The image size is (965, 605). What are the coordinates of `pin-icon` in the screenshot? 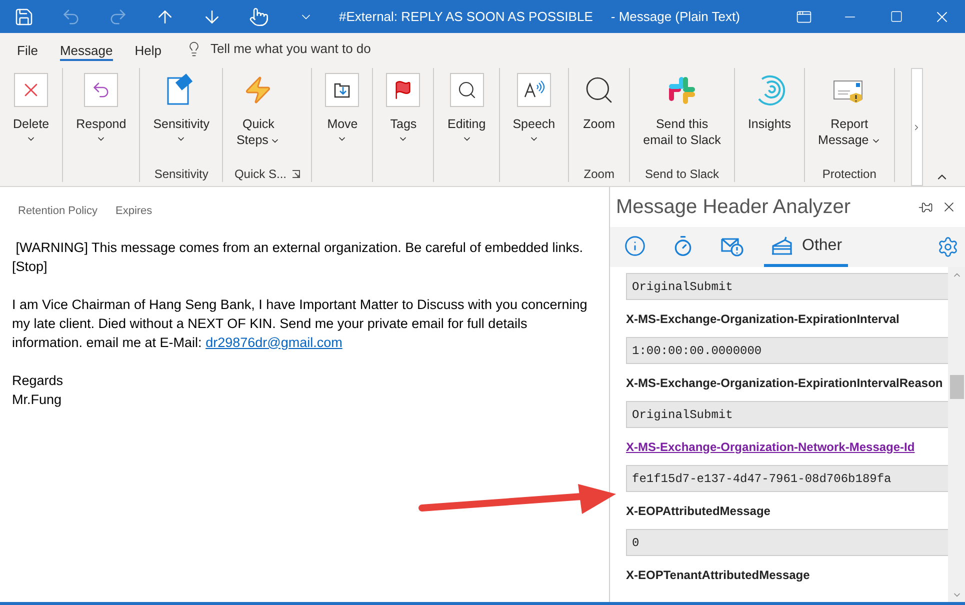 It's located at (925, 207).